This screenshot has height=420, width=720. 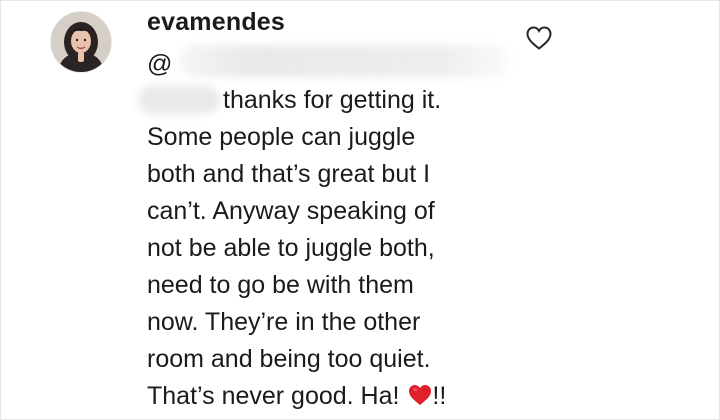 I want to click on redacted-mention-handle, so click(x=345, y=61).